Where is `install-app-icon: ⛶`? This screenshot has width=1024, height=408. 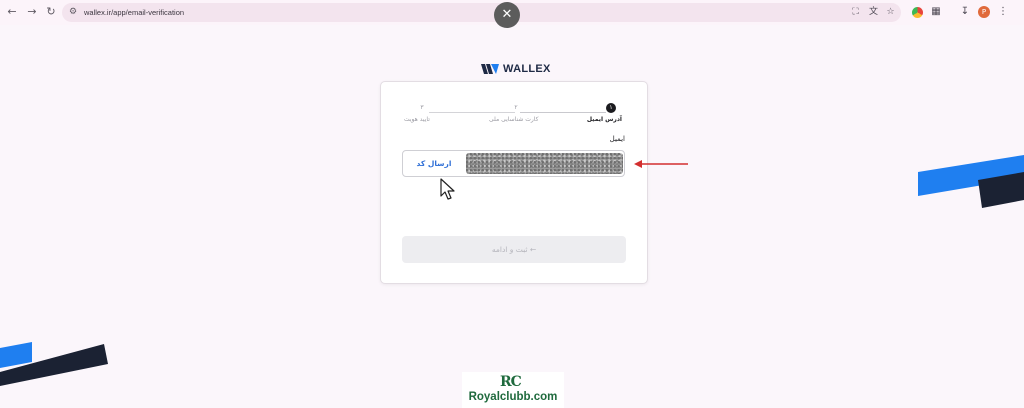
install-app-icon: ⛶ is located at coordinates (855, 12).